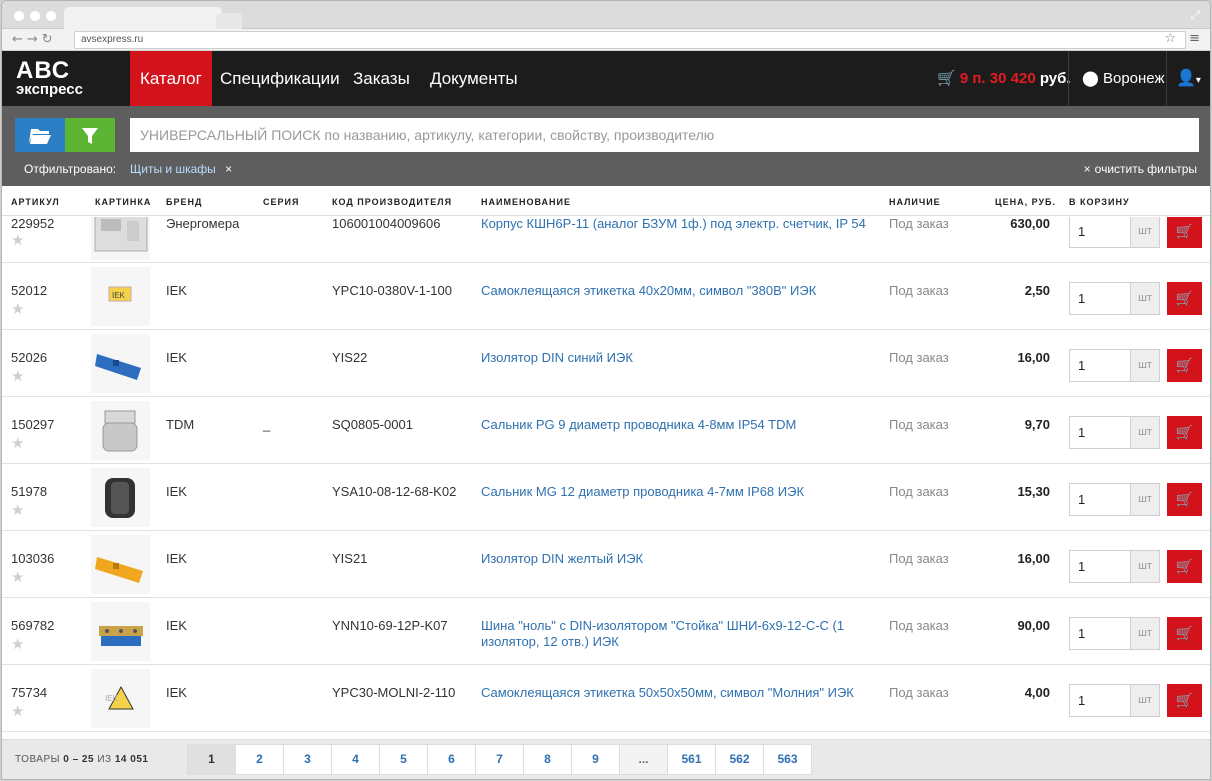 This screenshot has width=1212, height=781. What do you see at coordinates (394, 491) in the screenshot?
I see `manufacturer-code: YSA10-08-12-68-K02` at bounding box center [394, 491].